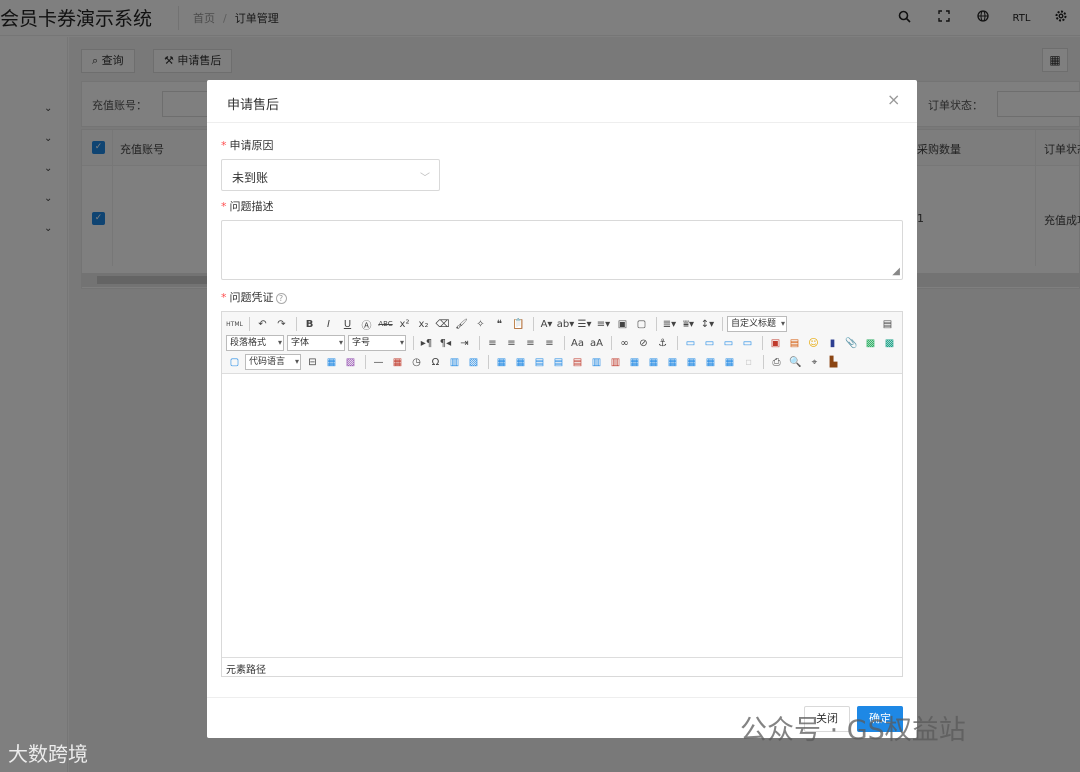 Image resolution: width=1080 pixels, height=772 pixels. What do you see at coordinates (254, 297) in the screenshot?
I see `evidence-label: * 问题凭证?` at bounding box center [254, 297].